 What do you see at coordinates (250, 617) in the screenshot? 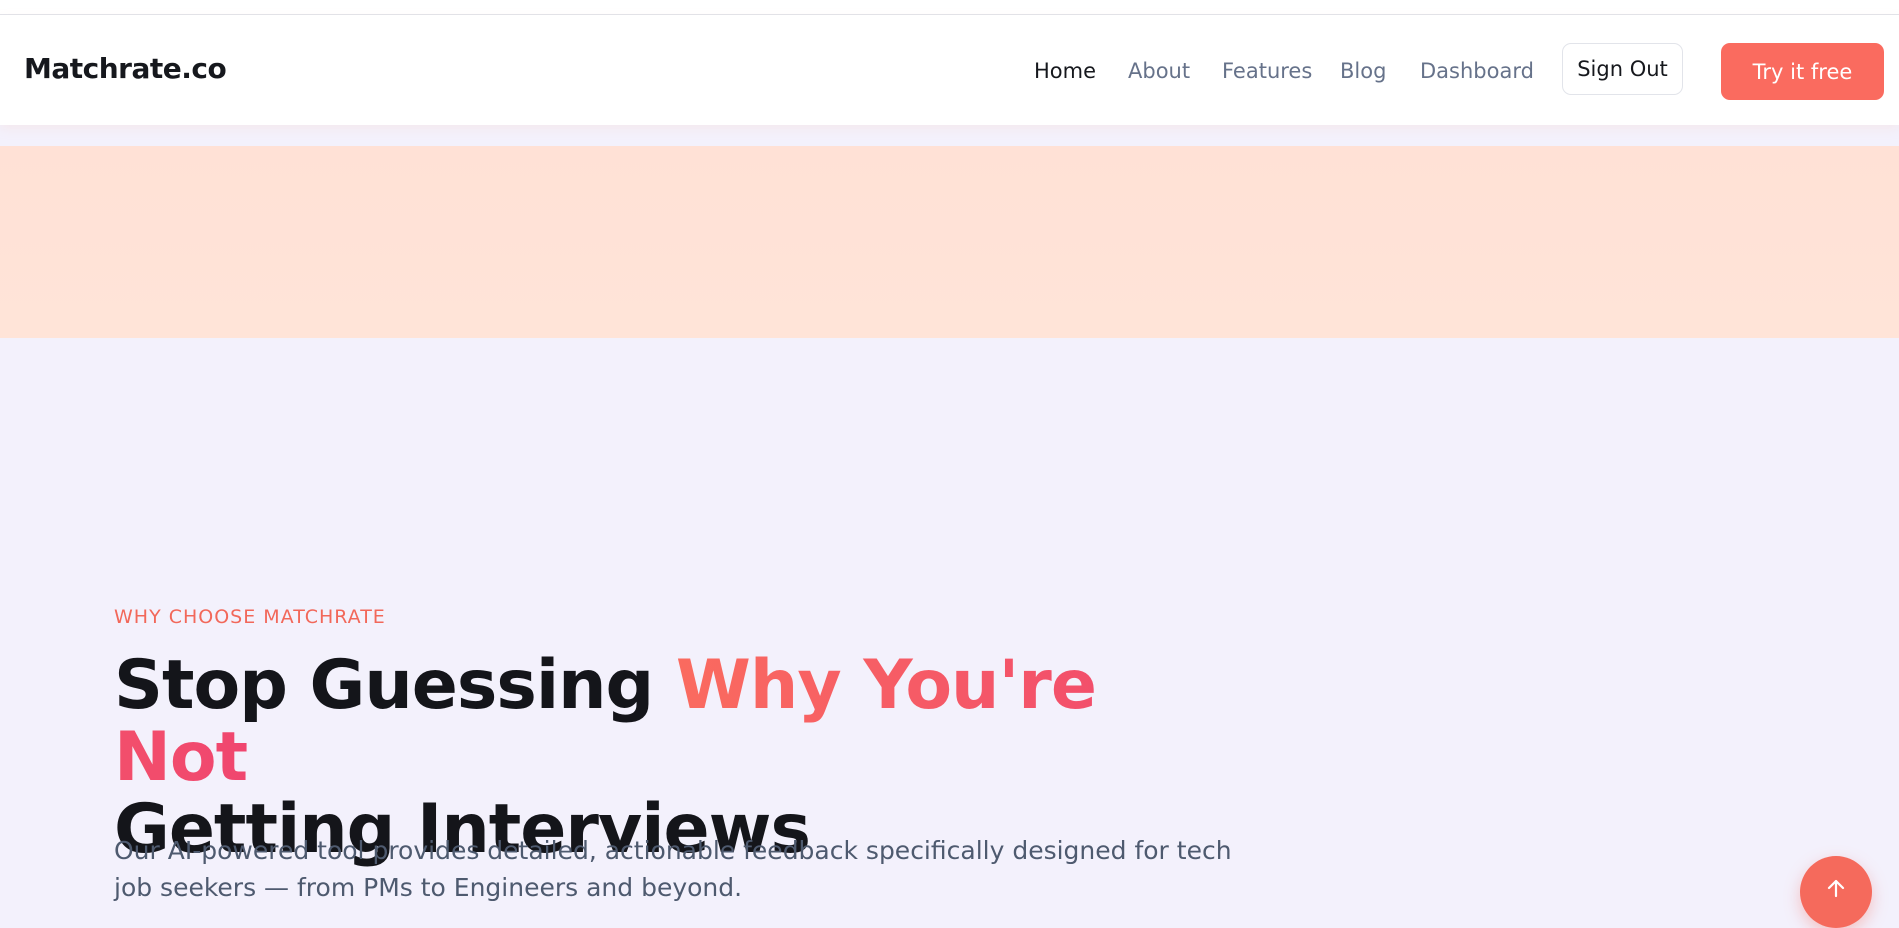
I see `section-eyebrow: WHY CHOOSE MATCHRATE` at bounding box center [250, 617].